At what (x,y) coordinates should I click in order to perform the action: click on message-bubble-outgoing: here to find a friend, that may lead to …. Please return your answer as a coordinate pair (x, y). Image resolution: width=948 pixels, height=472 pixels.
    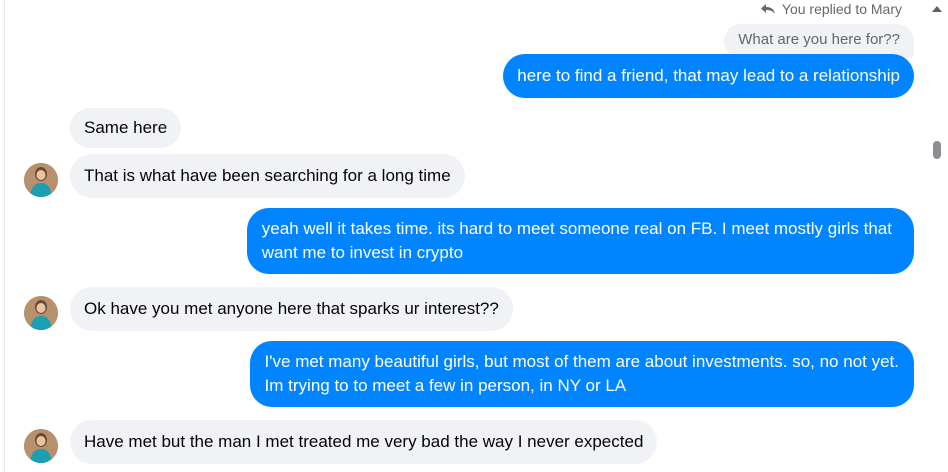
    Looking at the image, I should click on (708, 76).